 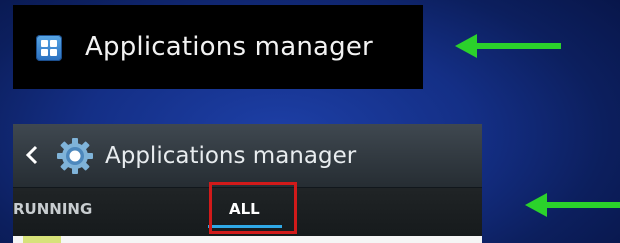 I want to click on app-thumbnail, so click(x=42, y=239).